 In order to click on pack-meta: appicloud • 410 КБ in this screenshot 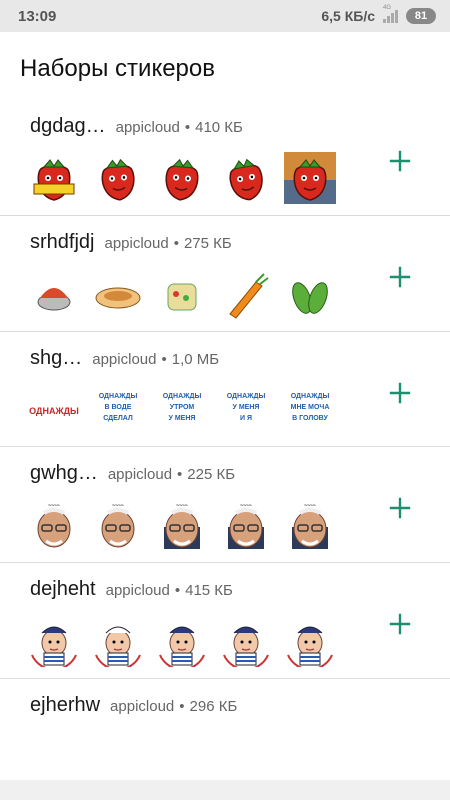, I will do `click(179, 127)`.